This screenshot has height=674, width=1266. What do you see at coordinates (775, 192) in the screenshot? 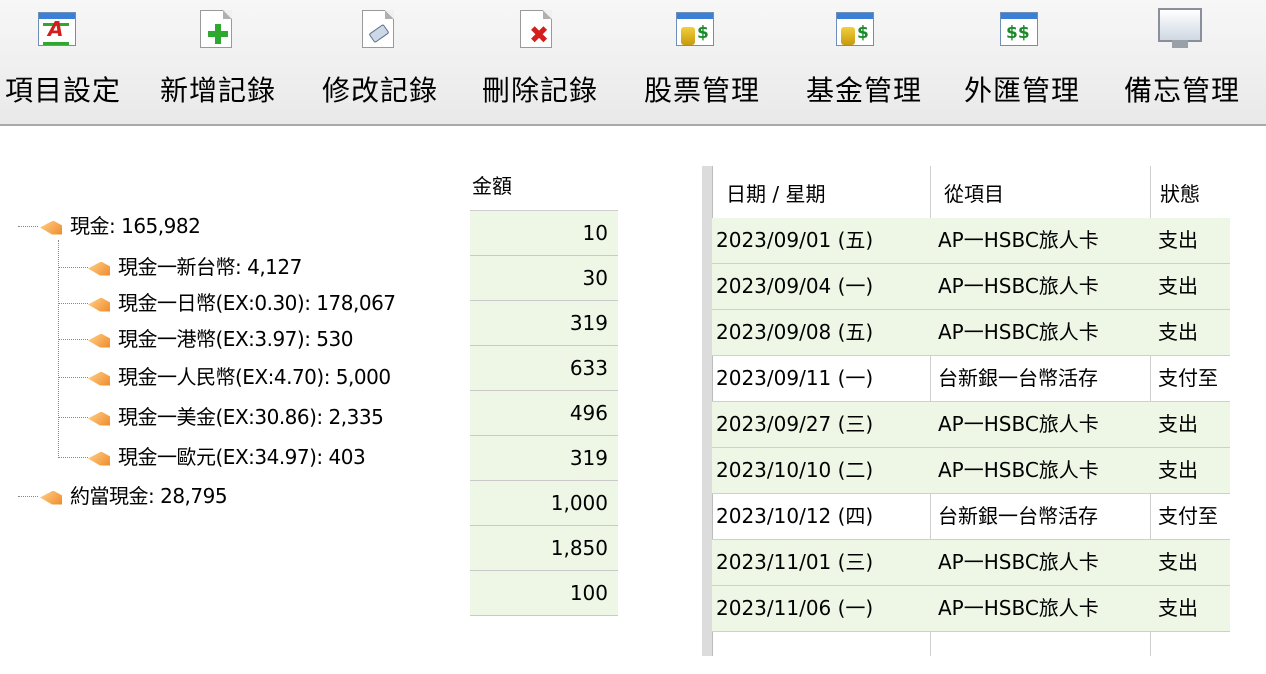
I see `column-header-date: 日期 / 星期` at bounding box center [775, 192].